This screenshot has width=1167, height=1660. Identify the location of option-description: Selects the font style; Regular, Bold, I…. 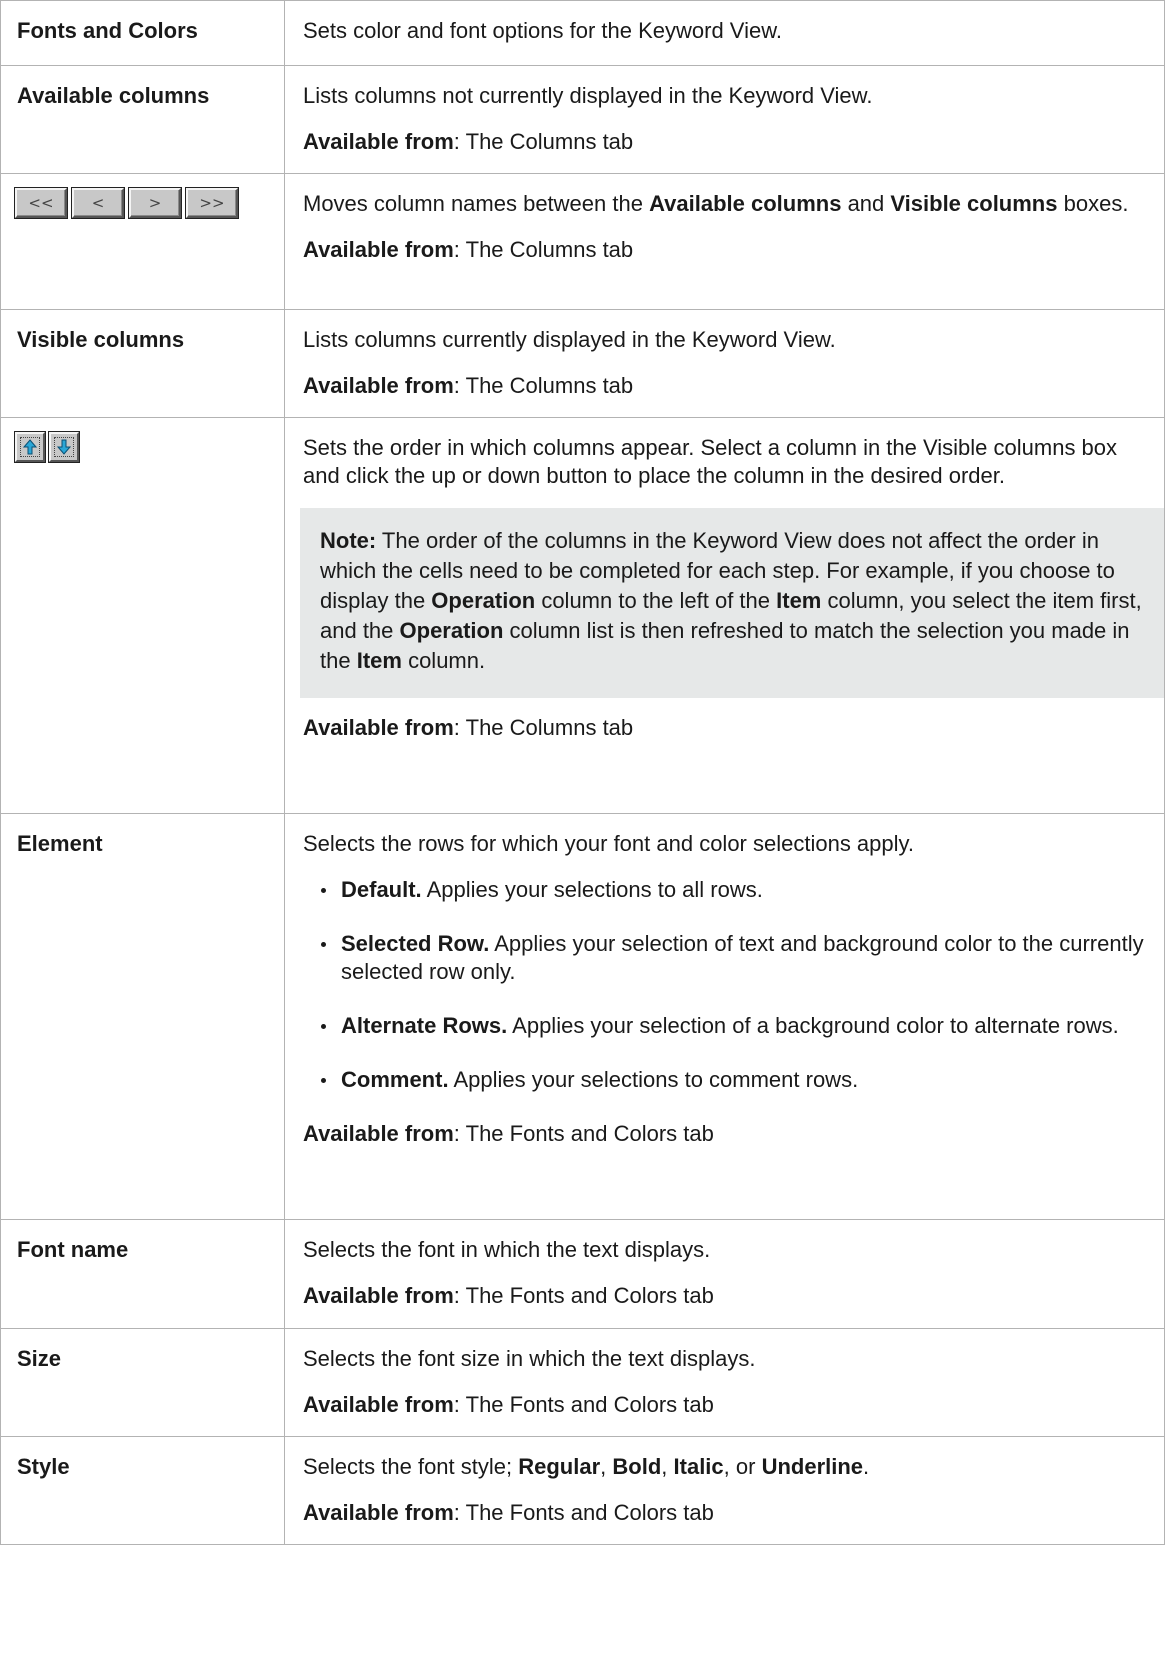
(586, 1466).